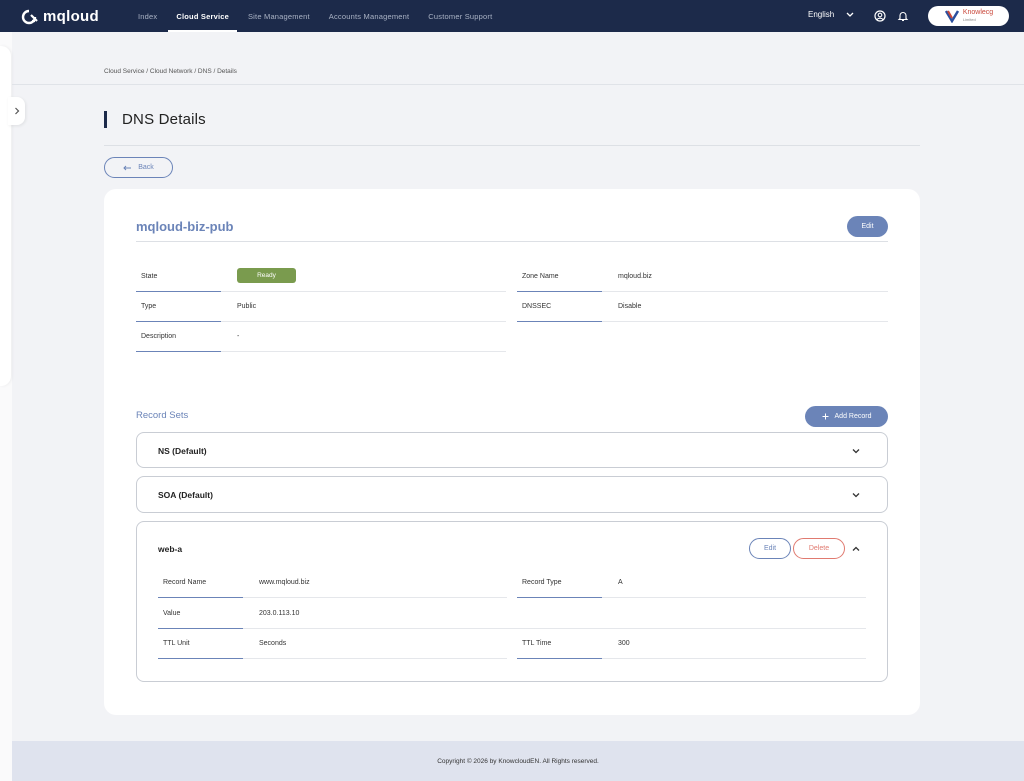  Describe the element at coordinates (202, 16) in the screenshot. I see `nav-cloud-service: Cloud Service` at that location.